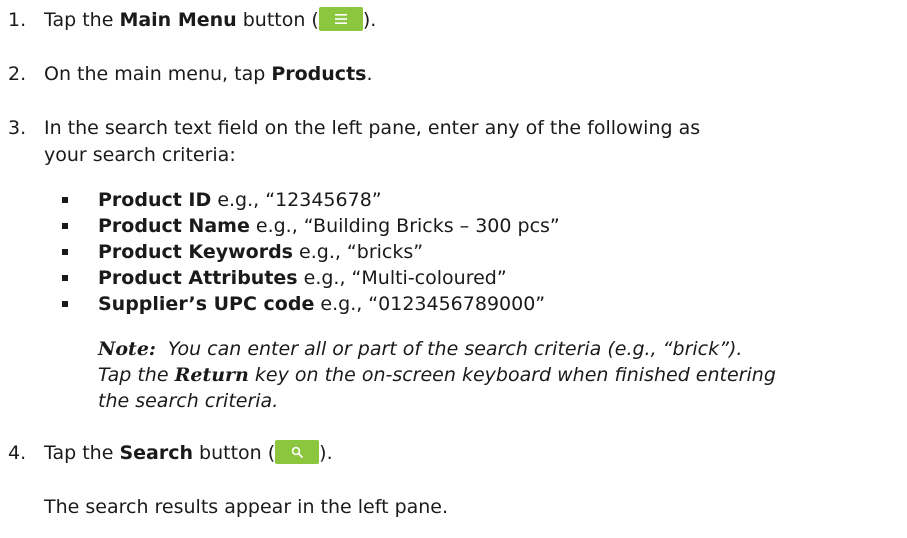  I want to click on note-text: Tap the, so click(136, 375).